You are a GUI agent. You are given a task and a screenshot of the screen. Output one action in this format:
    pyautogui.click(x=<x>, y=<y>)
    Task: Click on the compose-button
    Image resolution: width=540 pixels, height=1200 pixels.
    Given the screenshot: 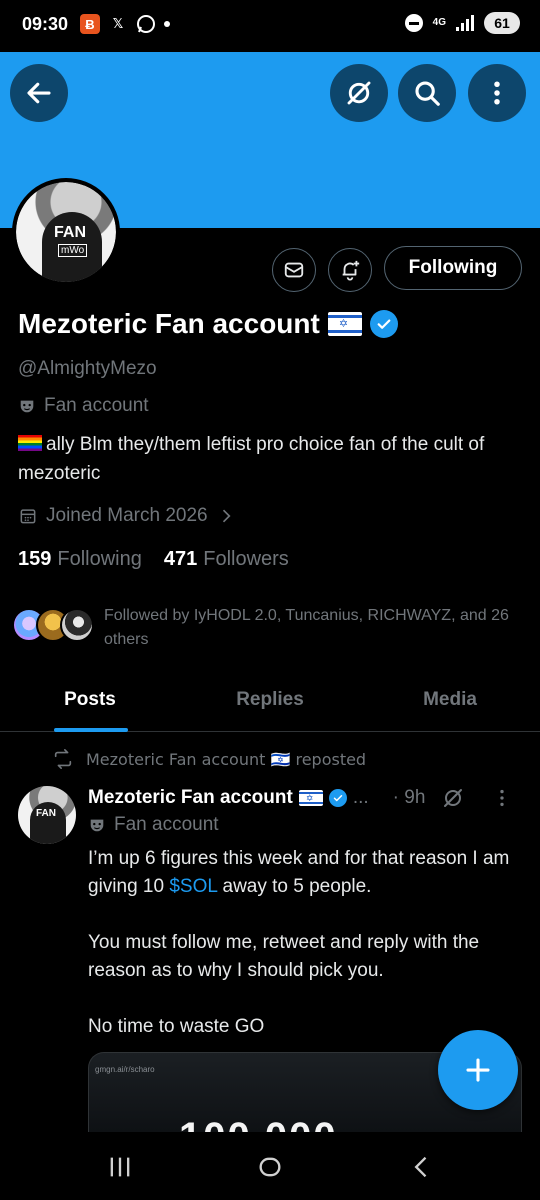 What is the action you would take?
    pyautogui.click(x=478, y=1070)
    